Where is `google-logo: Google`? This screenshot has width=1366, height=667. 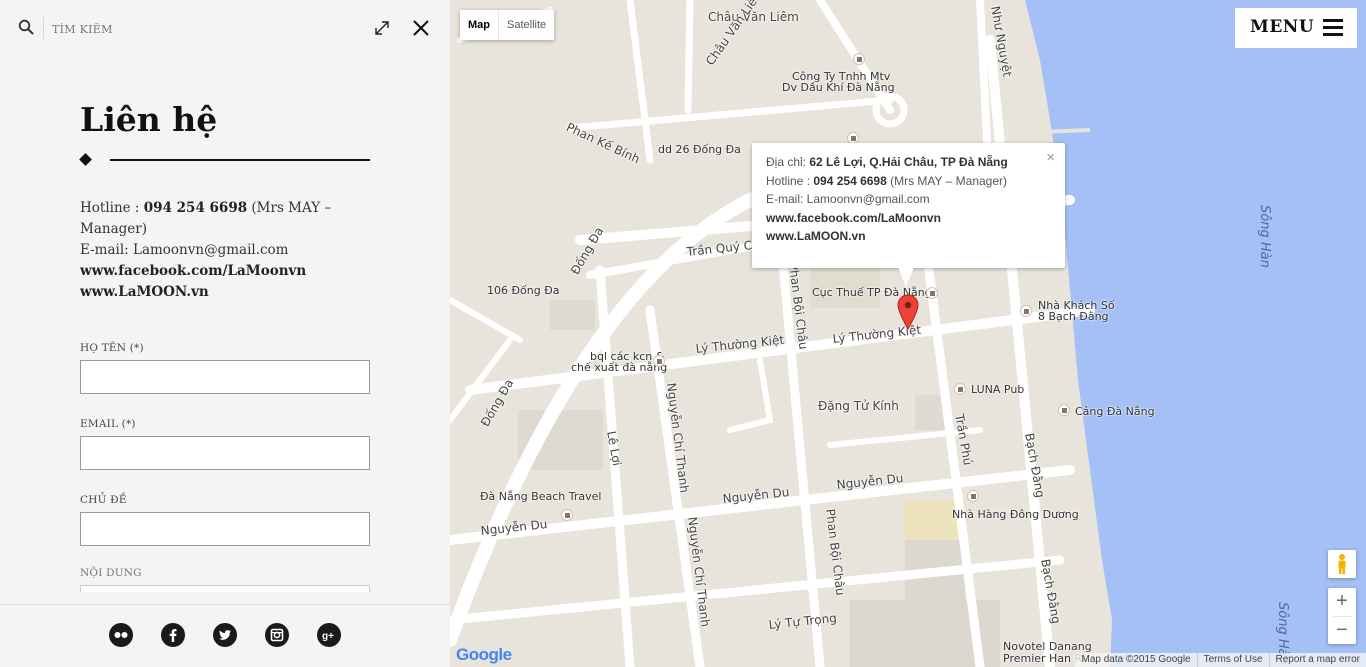 google-logo: Google is located at coordinates (484, 655).